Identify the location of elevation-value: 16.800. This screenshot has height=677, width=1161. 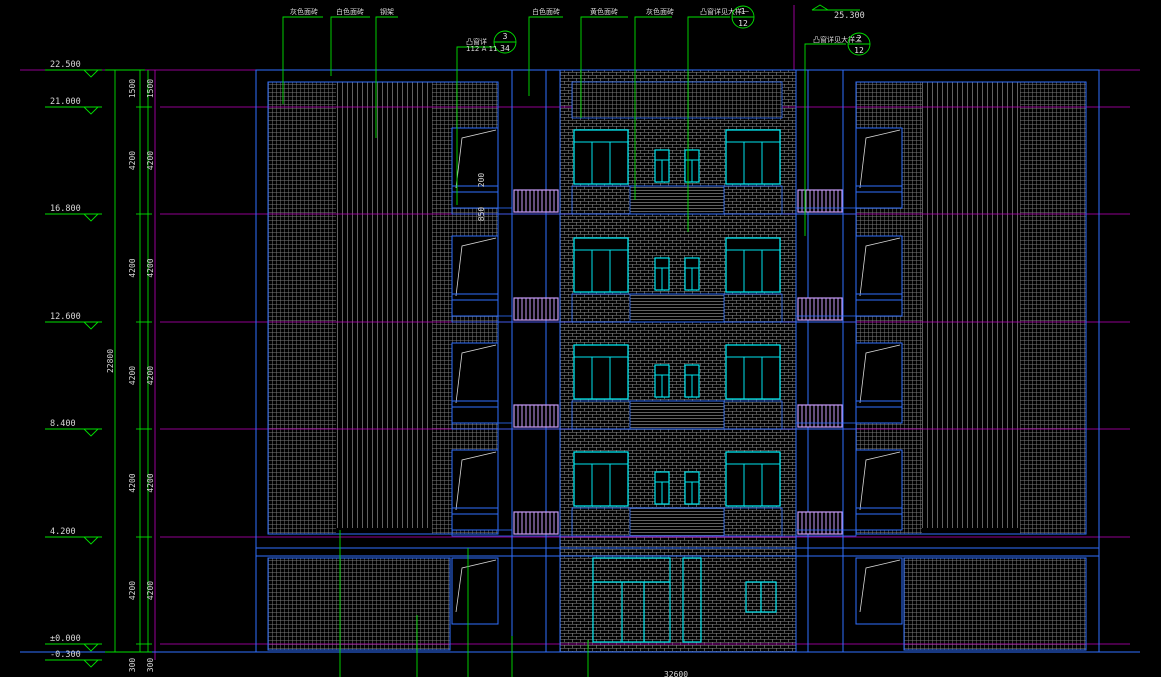
(65, 209).